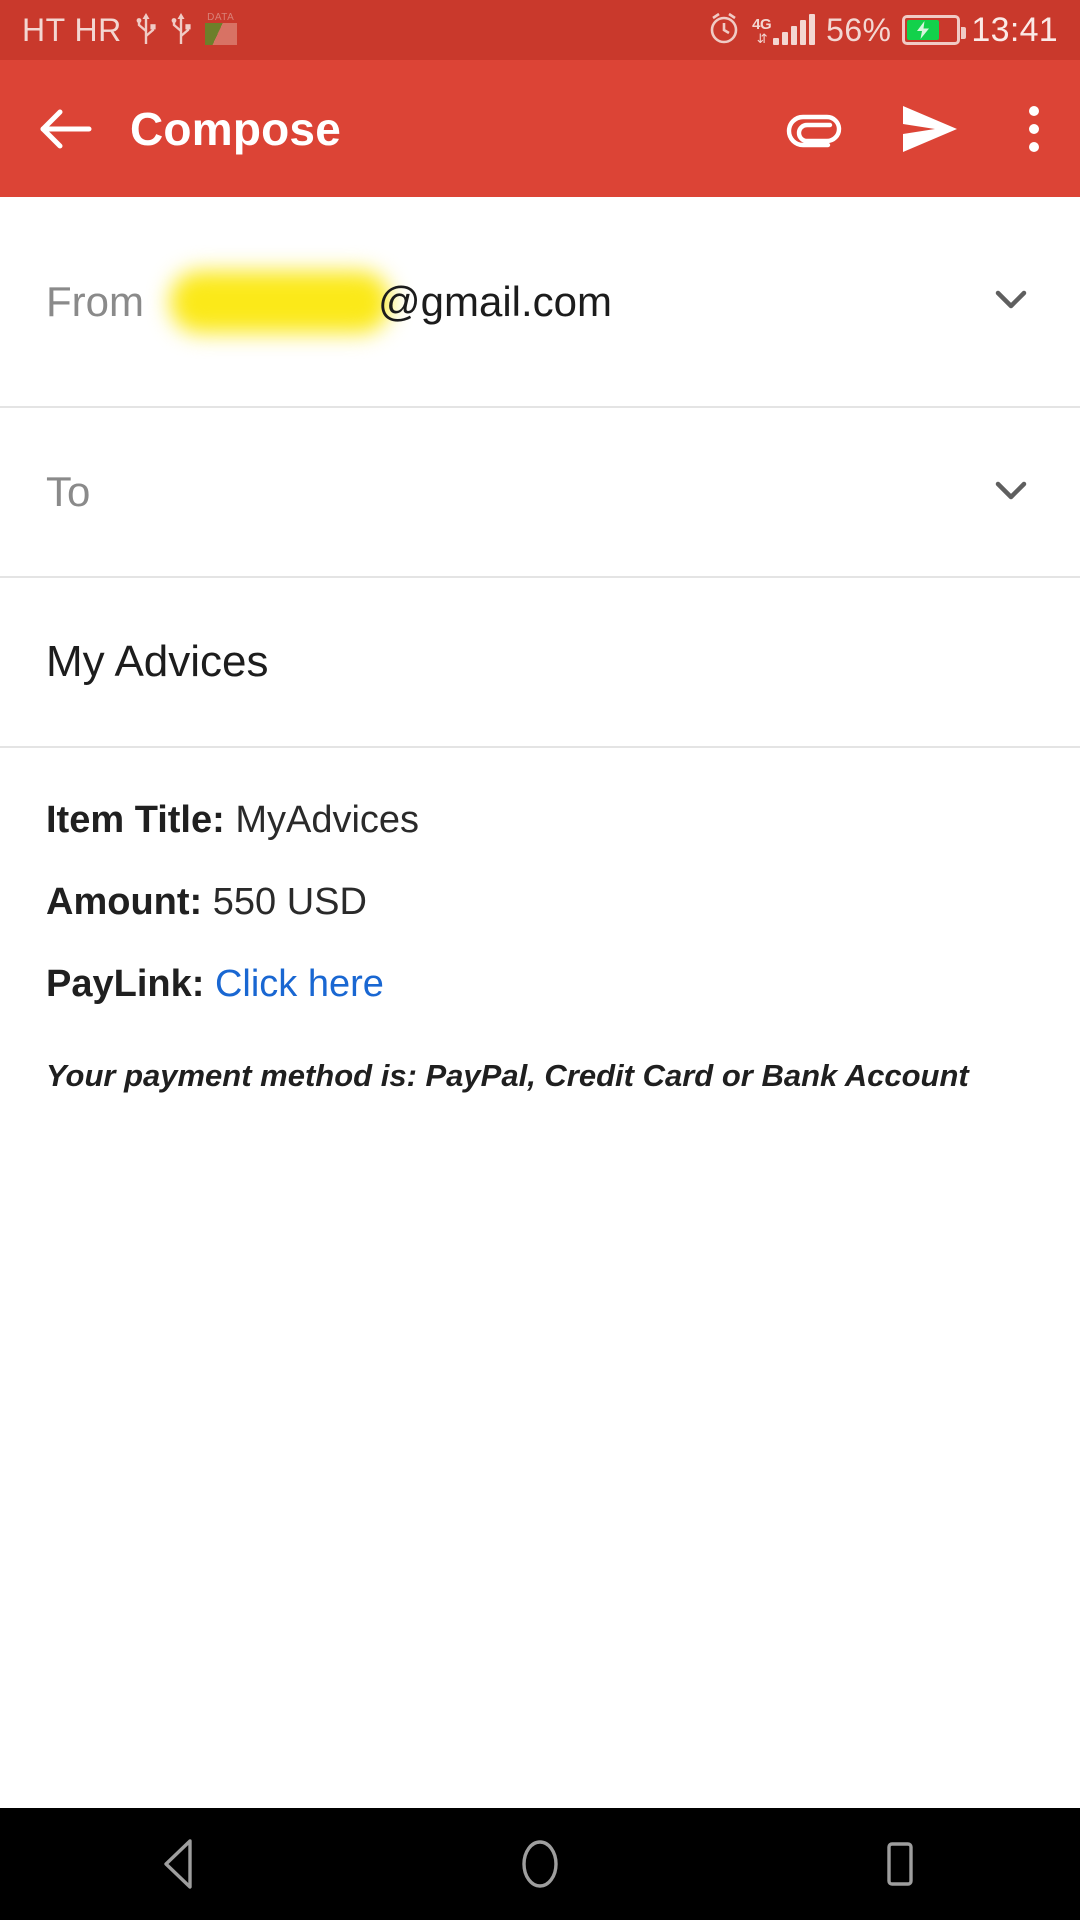 Image resolution: width=1080 pixels, height=1920 pixels. What do you see at coordinates (724, 30) in the screenshot?
I see `alarm-icon` at bounding box center [724, 30].